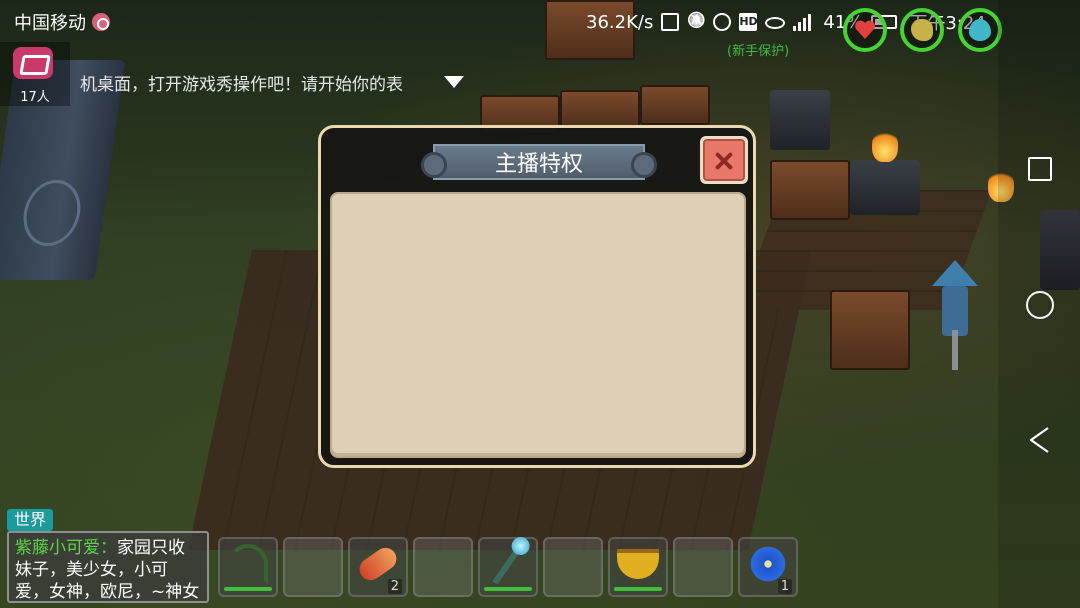  What do you see at coordinates (1040, 440) in the screenshot?
I see `back-button` at bounding box center [1040, 440].